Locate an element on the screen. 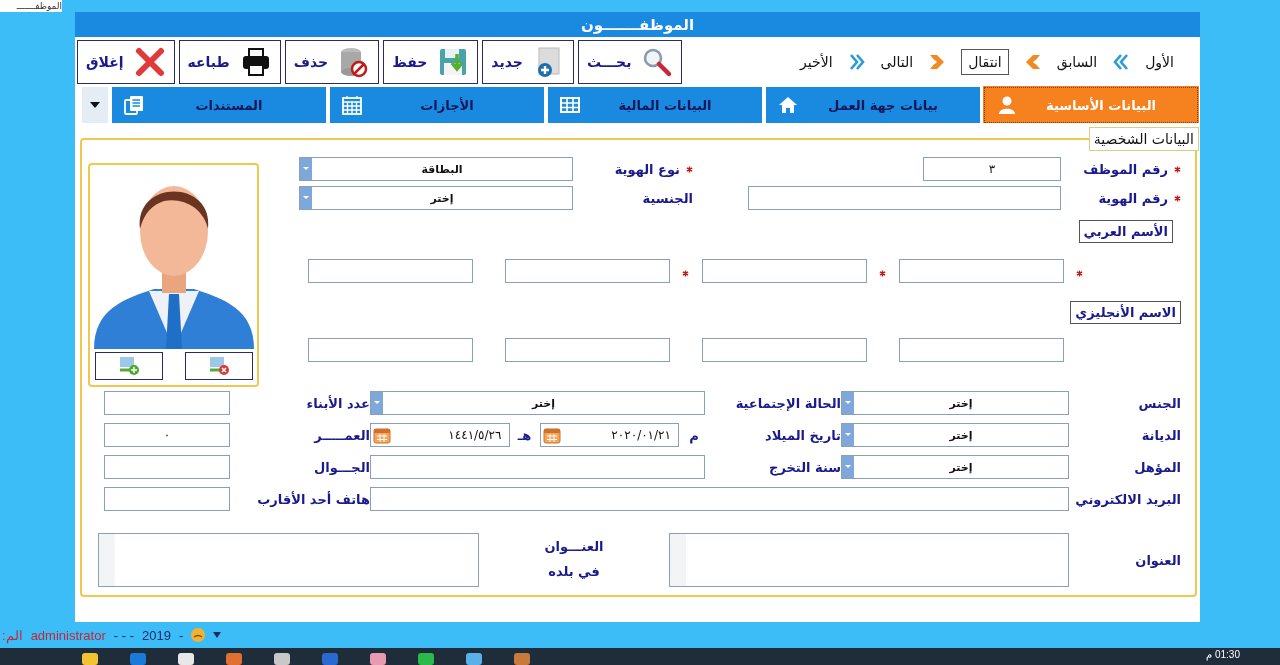  section-label: الأسم العربي is located at coordinates (1125, 231).